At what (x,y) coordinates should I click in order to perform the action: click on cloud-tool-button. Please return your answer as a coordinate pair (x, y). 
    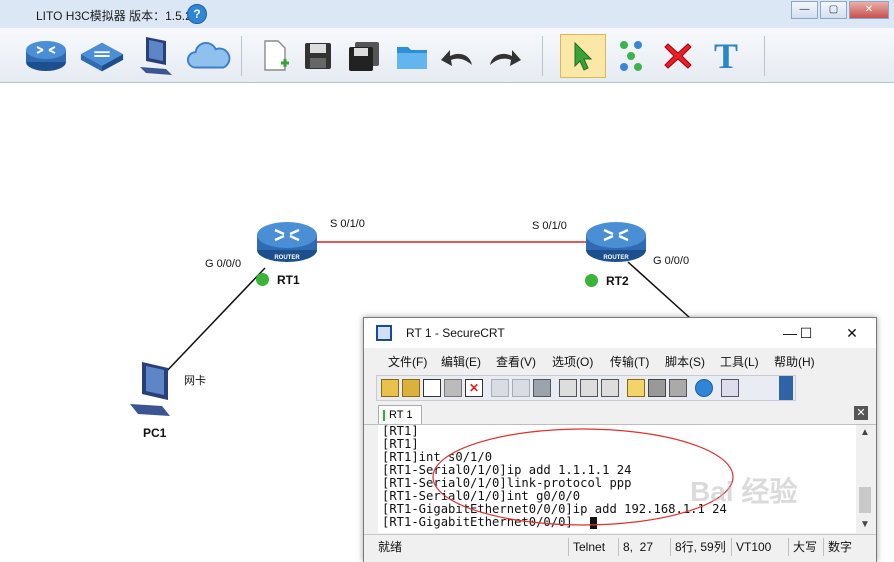
    Looking at the image, I should click on (209, 56).